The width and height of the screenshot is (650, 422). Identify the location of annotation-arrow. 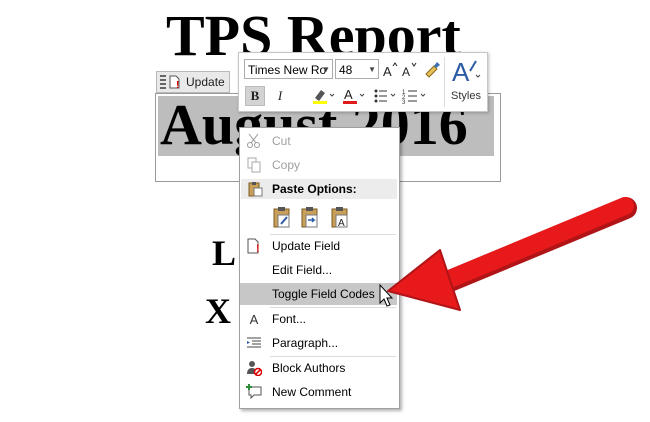
(508, 254).